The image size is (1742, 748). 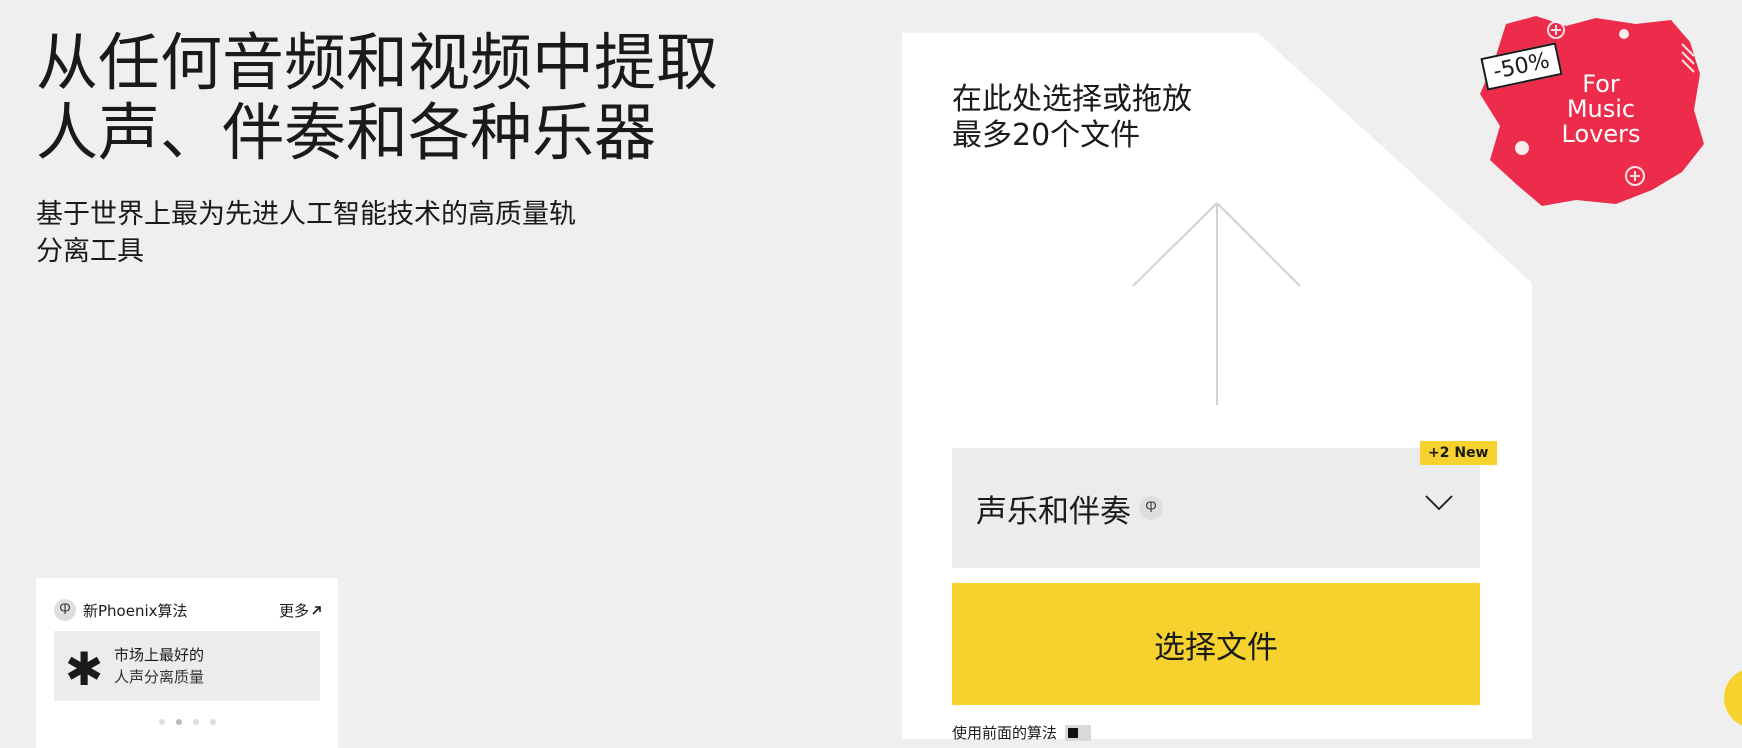 What do you see at coordinates (1216, 508) in the screenshot?
I see `separation-type-dropdown: 声乐和伴奏 Ⴔ` at bounding box center [1216, 508].